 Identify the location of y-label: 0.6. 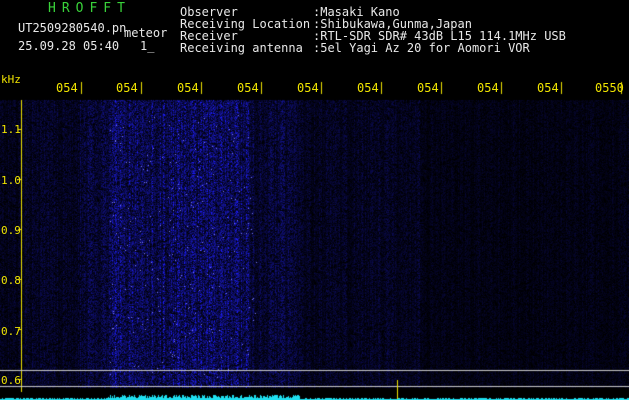
(11, 380).